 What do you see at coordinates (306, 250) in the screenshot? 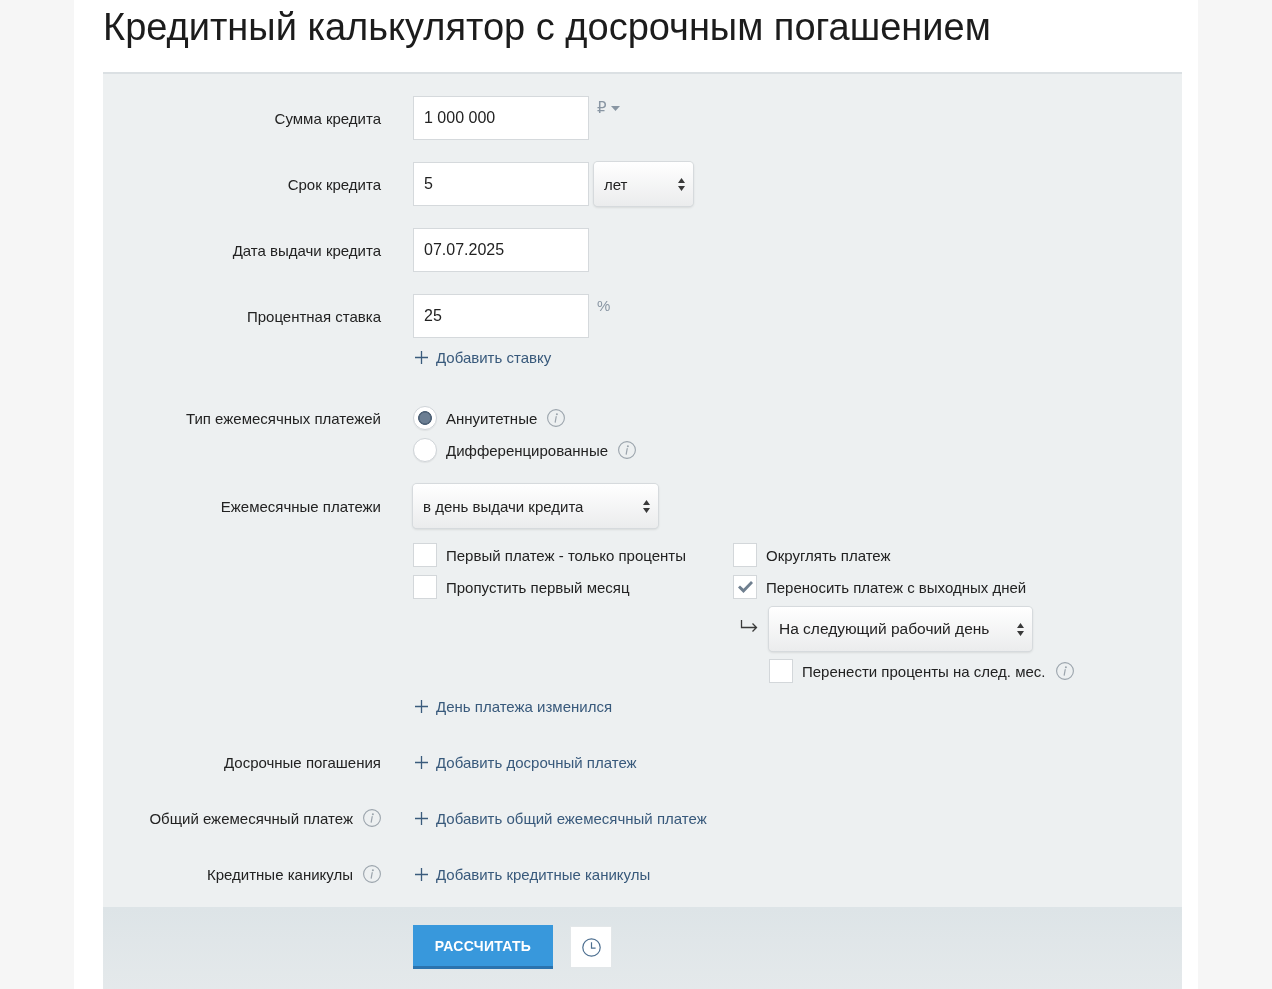
I see `field-label: Дата выдачи кредита` at bounding box center [306, 250].